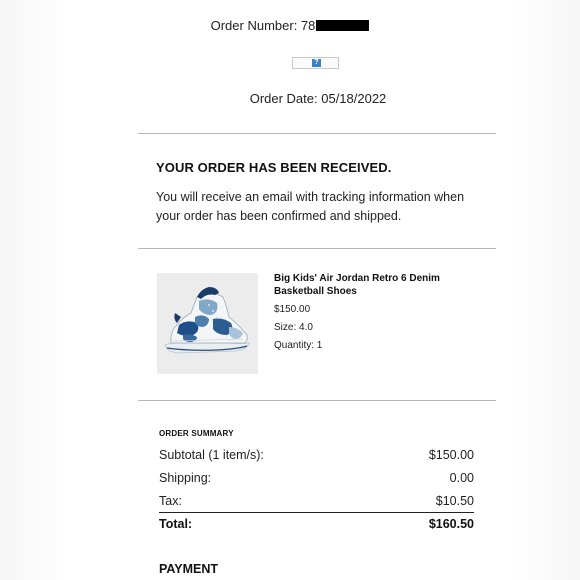 The width and height of the screenshot is (580, 580). What do you see at coordinates (316, 502) in the screenshot?
I see `tax-row: Tax: $10.50` at bounding box center [316, 502].